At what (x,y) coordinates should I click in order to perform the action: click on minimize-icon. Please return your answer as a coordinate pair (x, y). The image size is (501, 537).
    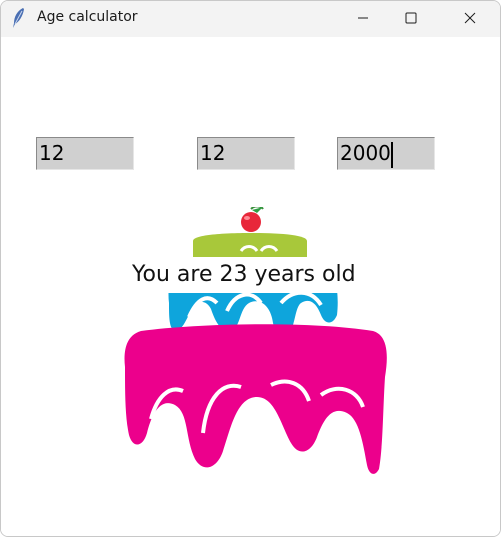
    Looking at the image, I should click on (363, 18).